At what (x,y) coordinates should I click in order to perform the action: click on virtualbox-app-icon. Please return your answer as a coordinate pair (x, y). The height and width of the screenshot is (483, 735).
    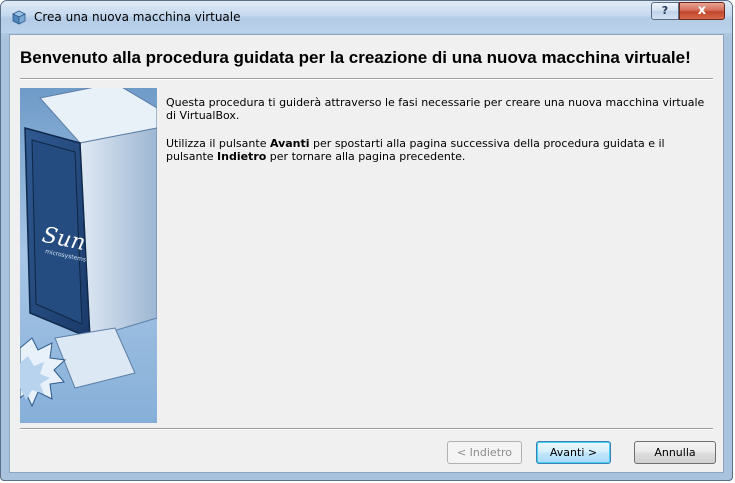
    Looking at the image, I should click on (19, 17).